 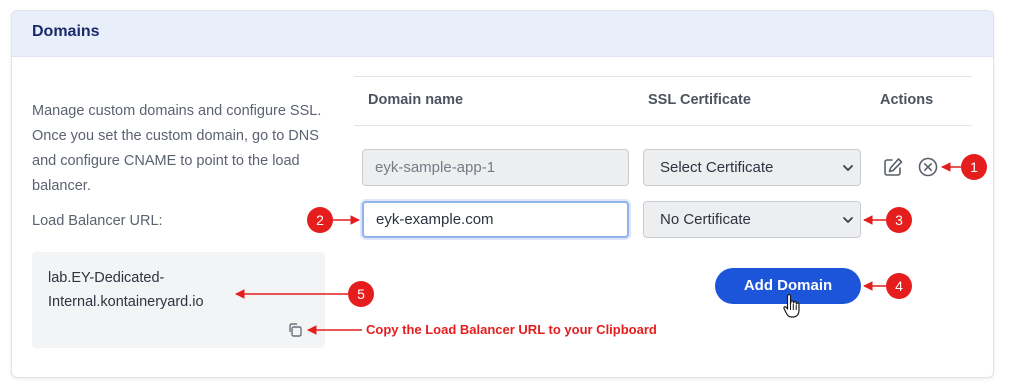 I want to click on certificate-select-row-2: No Certificate, so click(x=752, y=219).